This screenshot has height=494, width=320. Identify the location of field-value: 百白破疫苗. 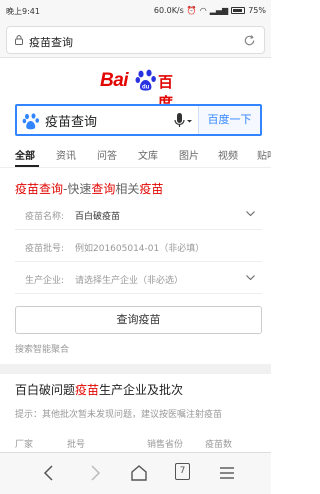
(98, 217).